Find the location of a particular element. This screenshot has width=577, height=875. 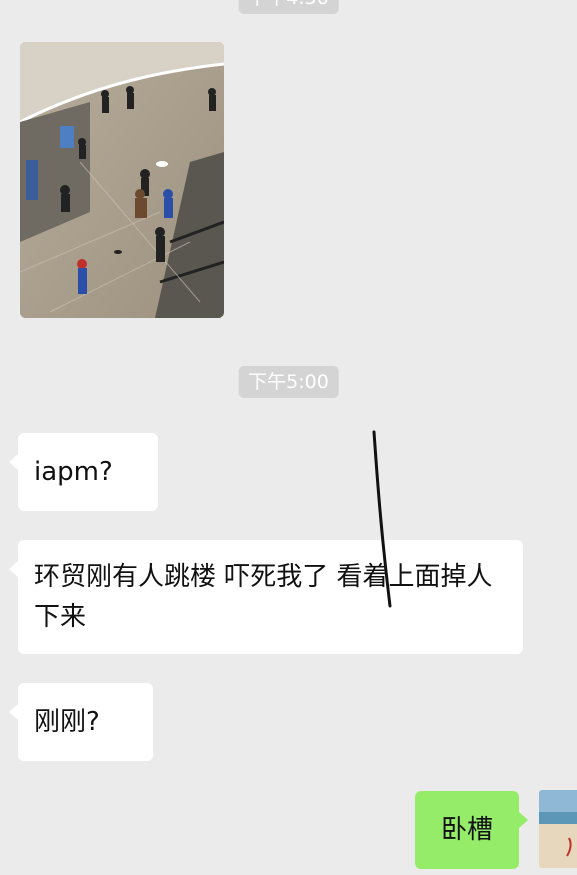

message-text: 环贸刚有人跳楼 吓死我了 看着上面掉人下来 is located at coordinates (263, 597).